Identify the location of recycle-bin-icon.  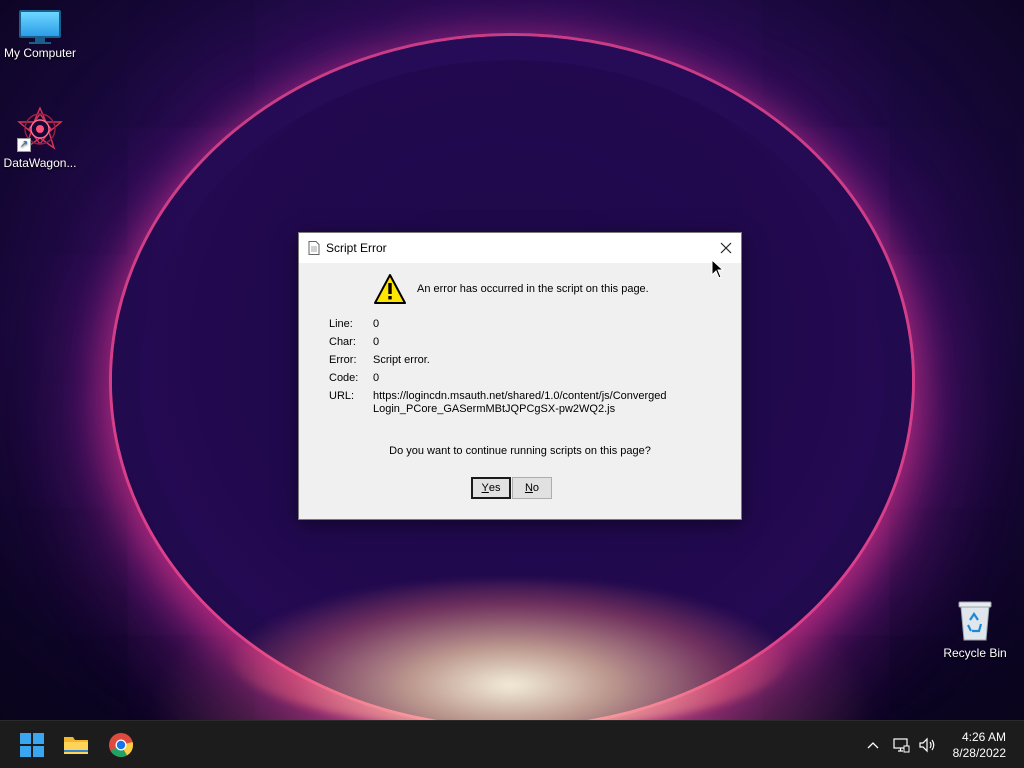
(975, 620).